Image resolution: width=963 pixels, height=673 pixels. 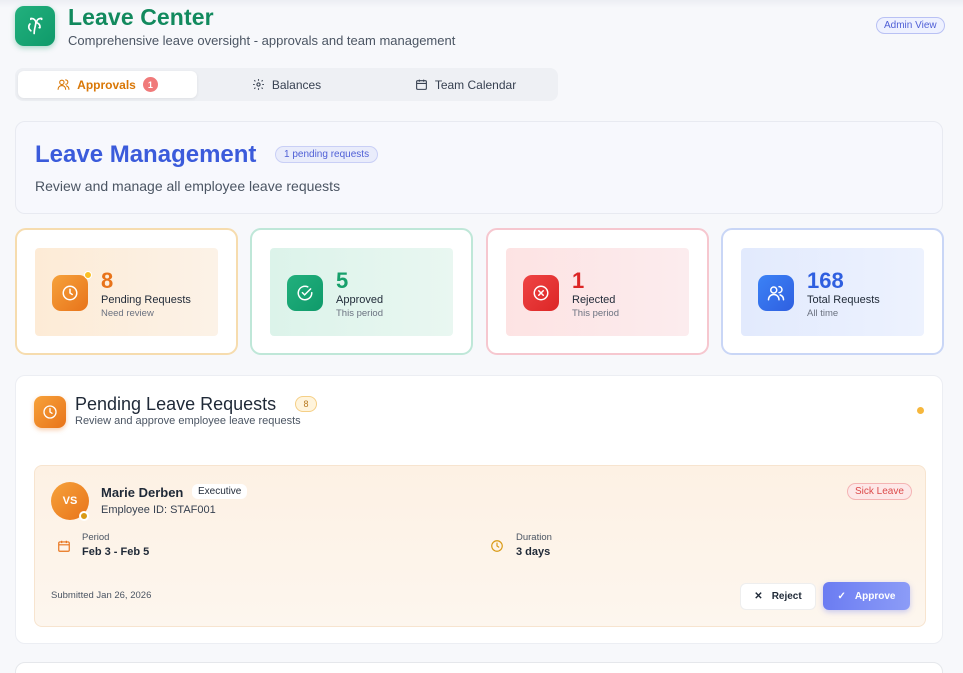 What do you see at coordinates (479, 667) in the screenshot?
I see `next-section-card` at bounding box center [479, 667].